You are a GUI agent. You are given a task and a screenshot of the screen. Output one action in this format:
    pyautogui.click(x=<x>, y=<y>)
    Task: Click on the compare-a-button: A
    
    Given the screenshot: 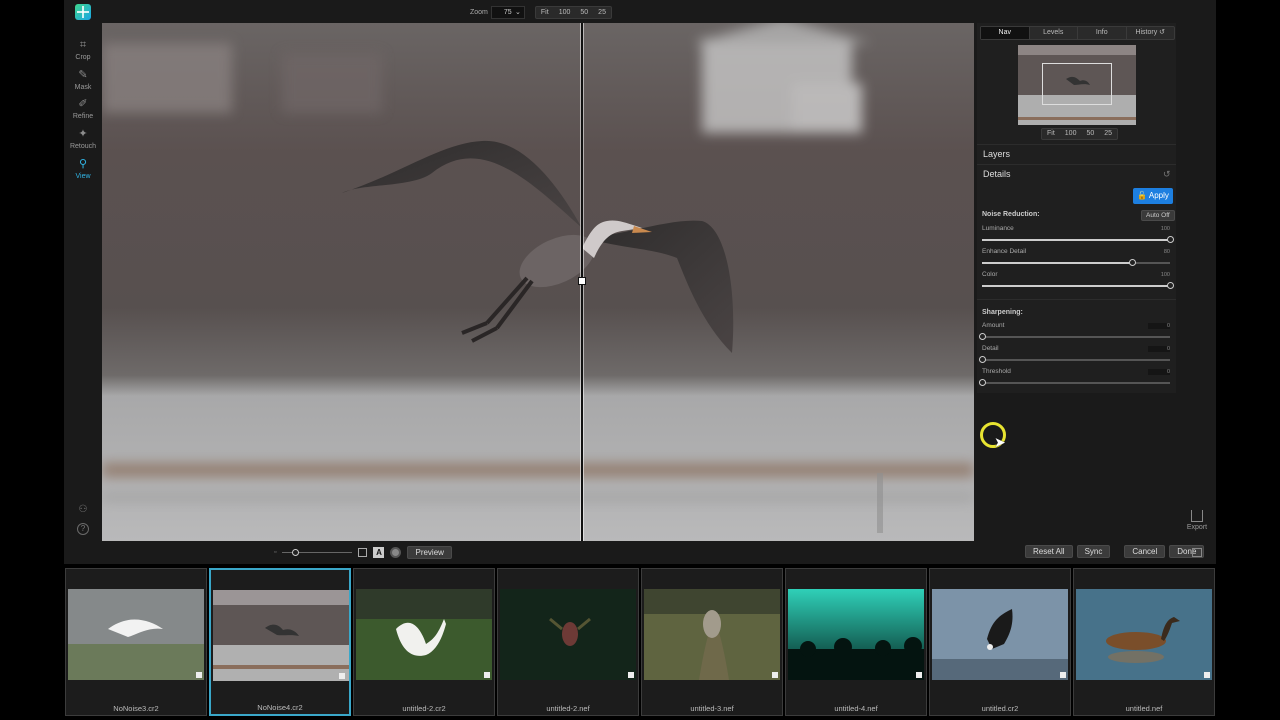 What is the action you would take?
    pyautogui.click(x=379, y=552)
    